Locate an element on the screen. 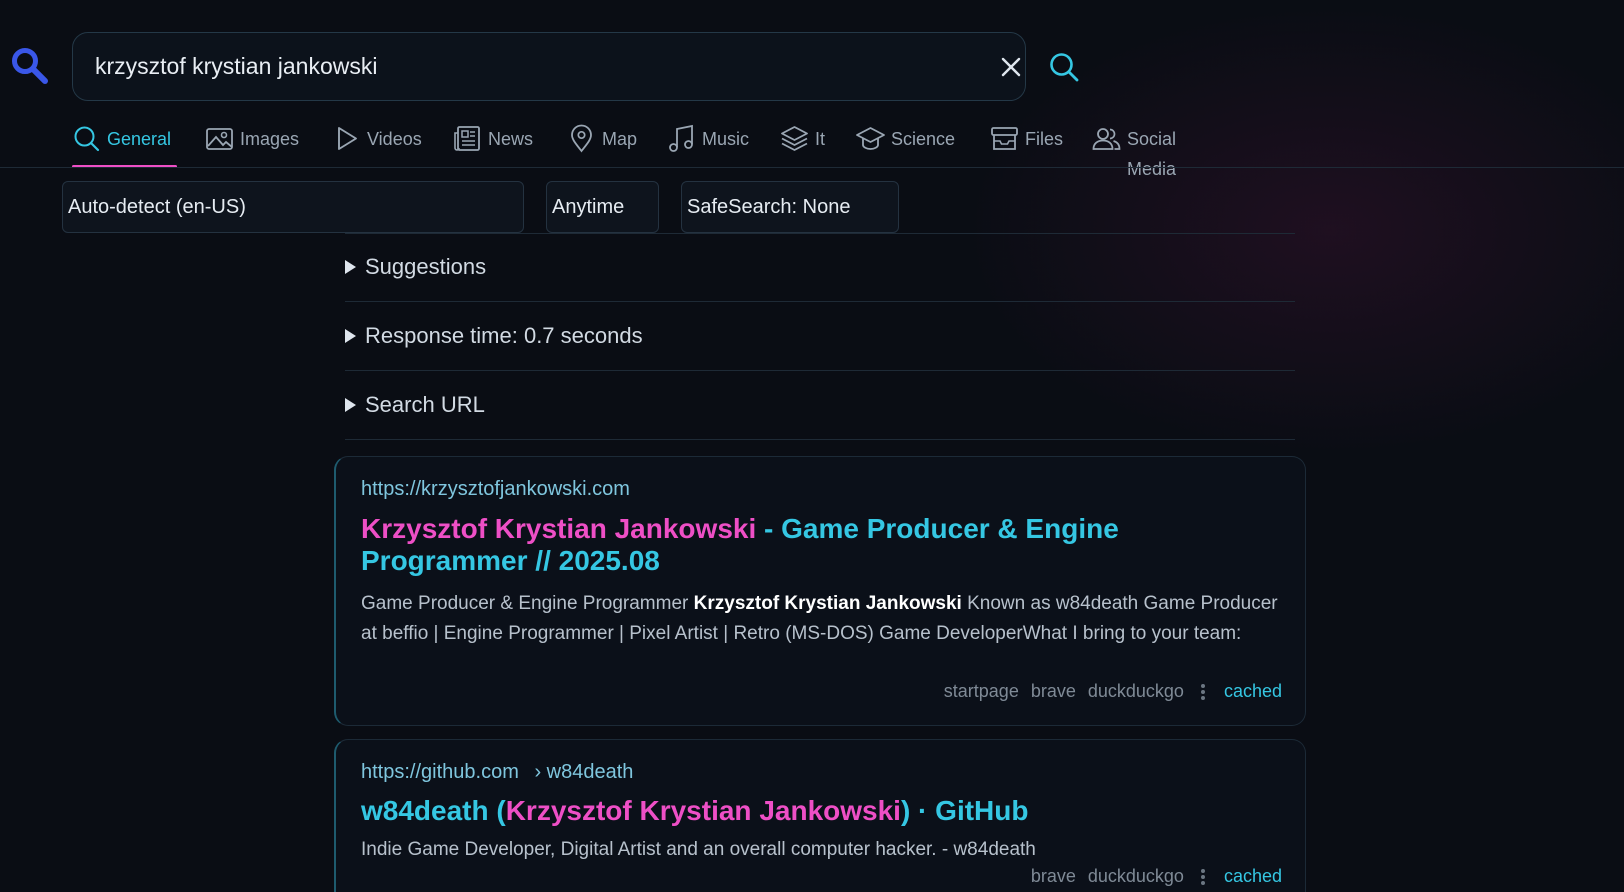 Image resolution: width=1624 pixels, height=892 pixels. tab-news: News is located at coordinates (493, 146).